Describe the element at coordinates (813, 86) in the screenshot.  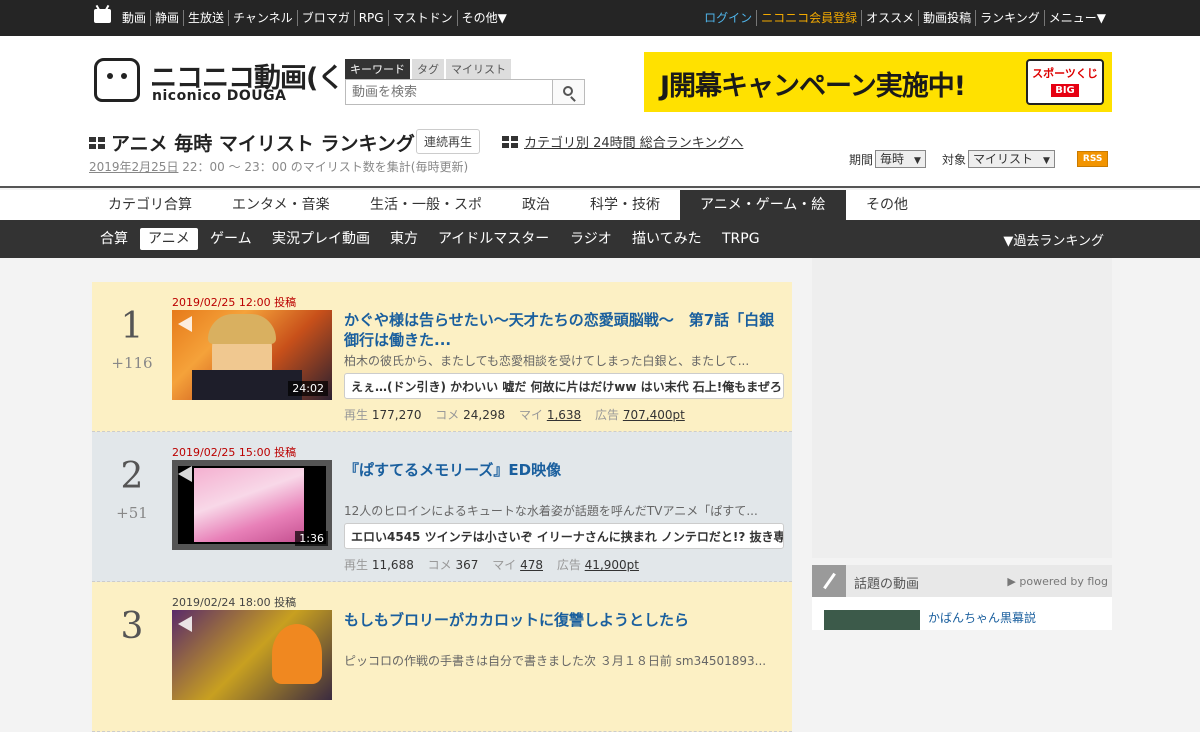
I see `banner-text: J開幕キャンペーン実施中!` at that location.